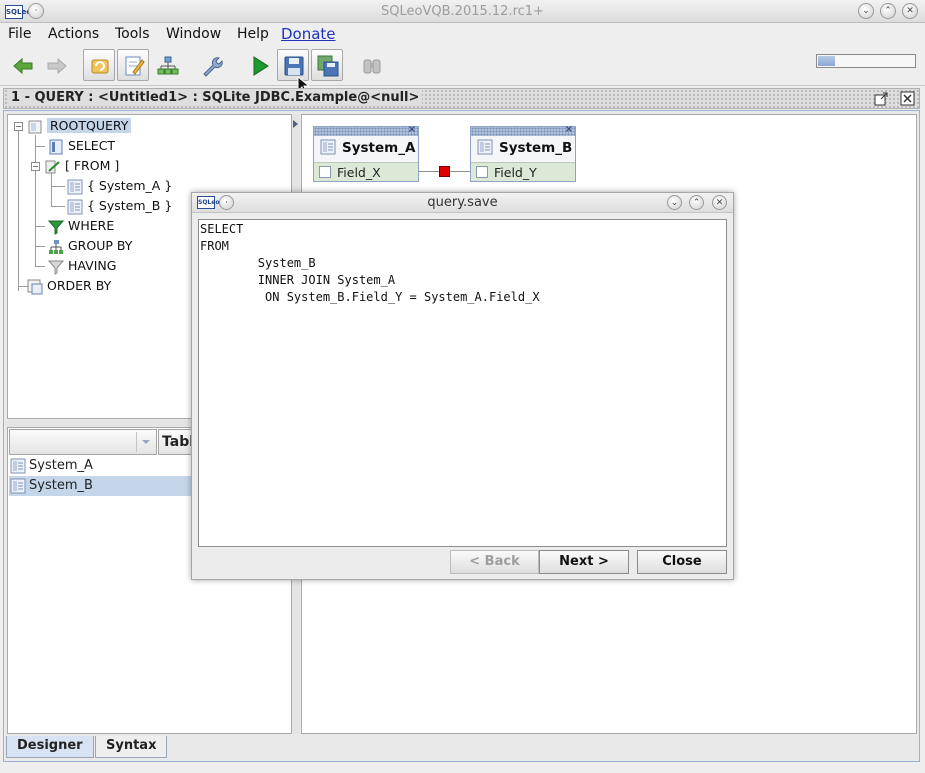  What do you see at coordinates (866, 11) in the screenshot?
I see `minimize-button: ⌄` at bounding box center [866, 11].